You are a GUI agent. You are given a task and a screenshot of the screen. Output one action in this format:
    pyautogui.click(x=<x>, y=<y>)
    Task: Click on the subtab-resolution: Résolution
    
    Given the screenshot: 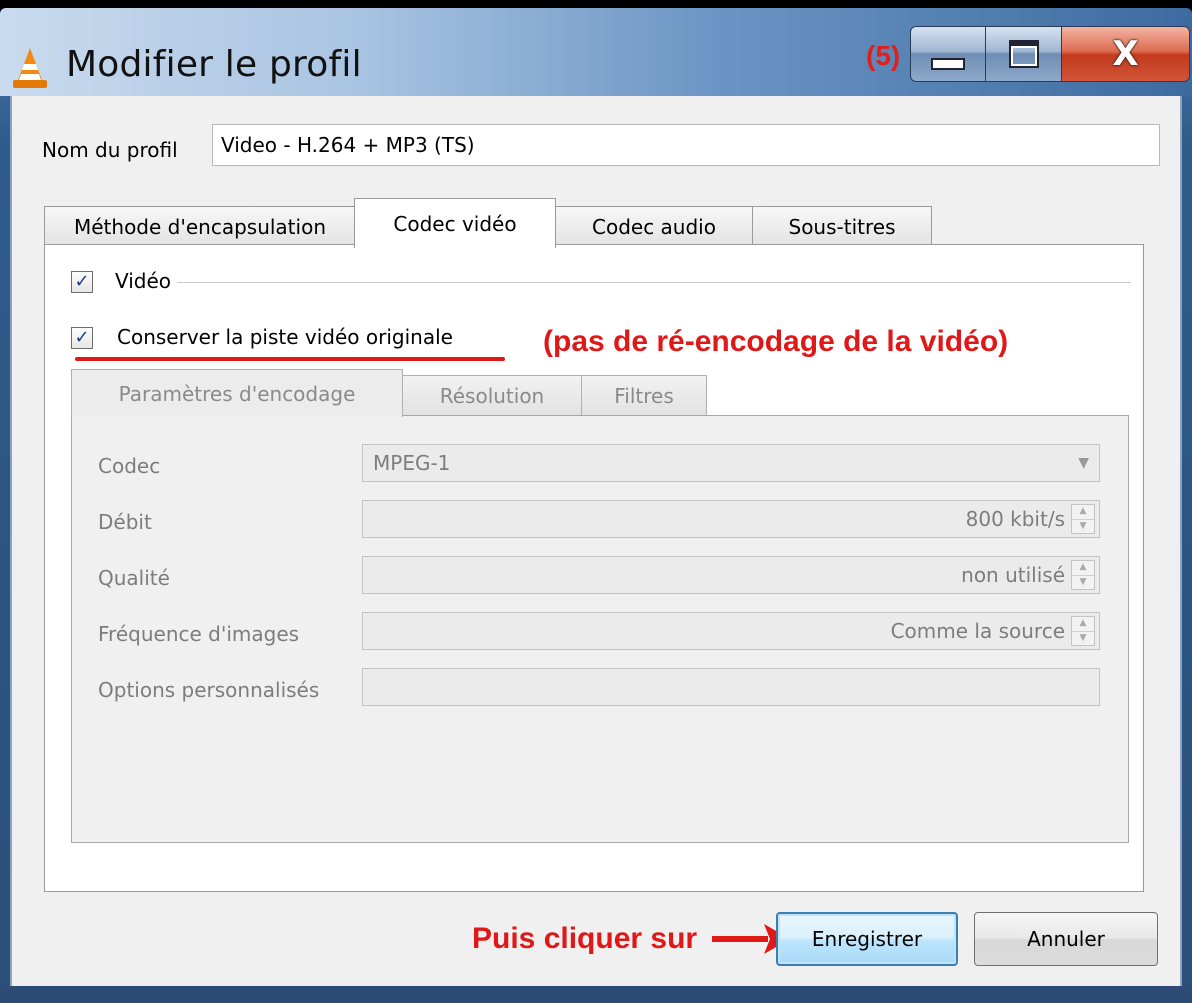 What is the action you would take?
    pyautogui.click(x=492, y=395)
    